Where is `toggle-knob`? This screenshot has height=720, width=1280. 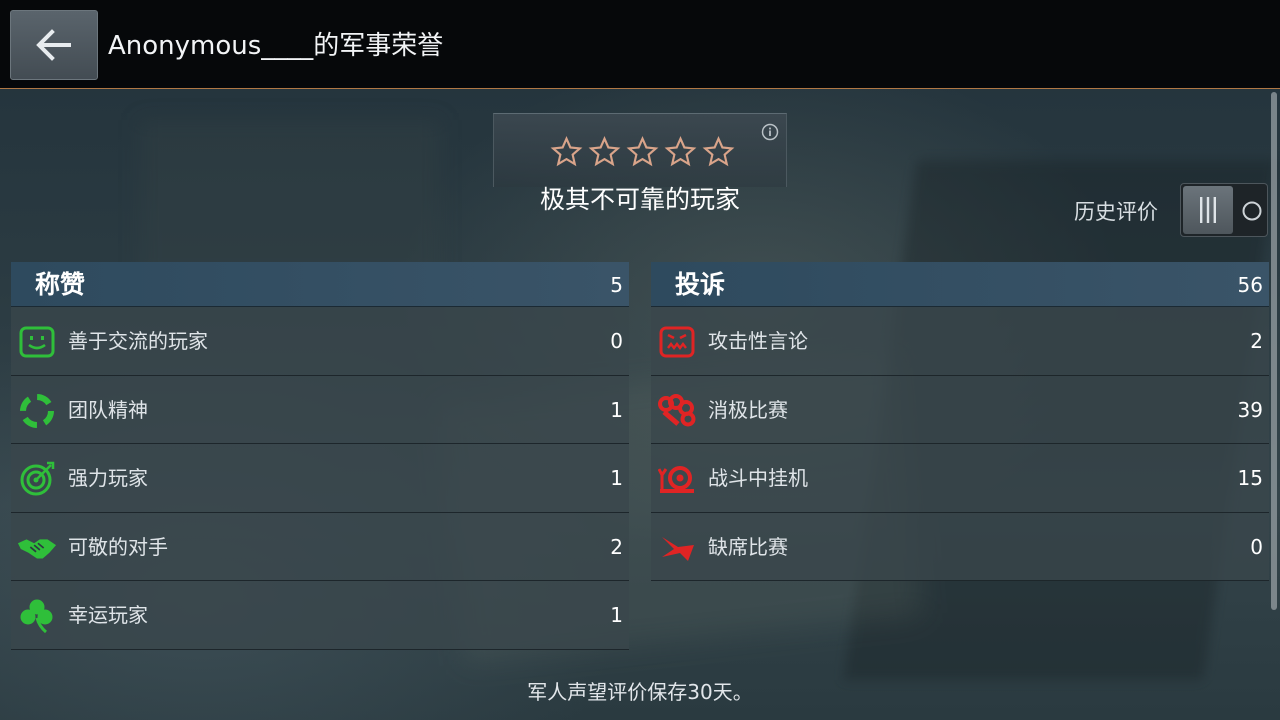 toggle-knob is located at coordinates (1208, 210).